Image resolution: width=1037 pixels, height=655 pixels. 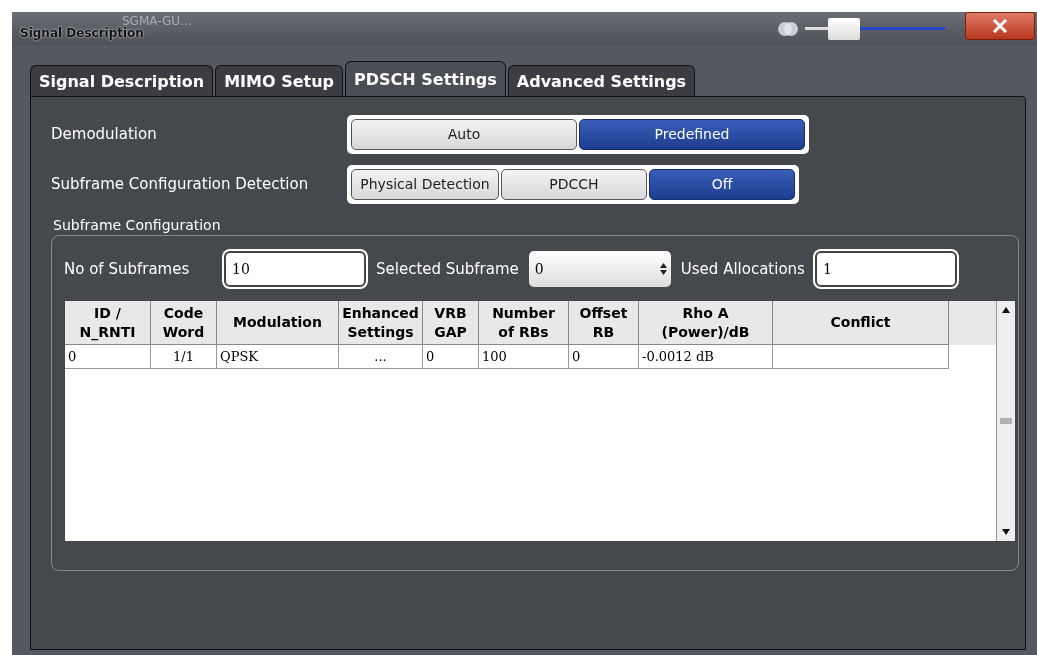 I want to click on table-cell: -0.0012 dB, so click(x=706, y=357).